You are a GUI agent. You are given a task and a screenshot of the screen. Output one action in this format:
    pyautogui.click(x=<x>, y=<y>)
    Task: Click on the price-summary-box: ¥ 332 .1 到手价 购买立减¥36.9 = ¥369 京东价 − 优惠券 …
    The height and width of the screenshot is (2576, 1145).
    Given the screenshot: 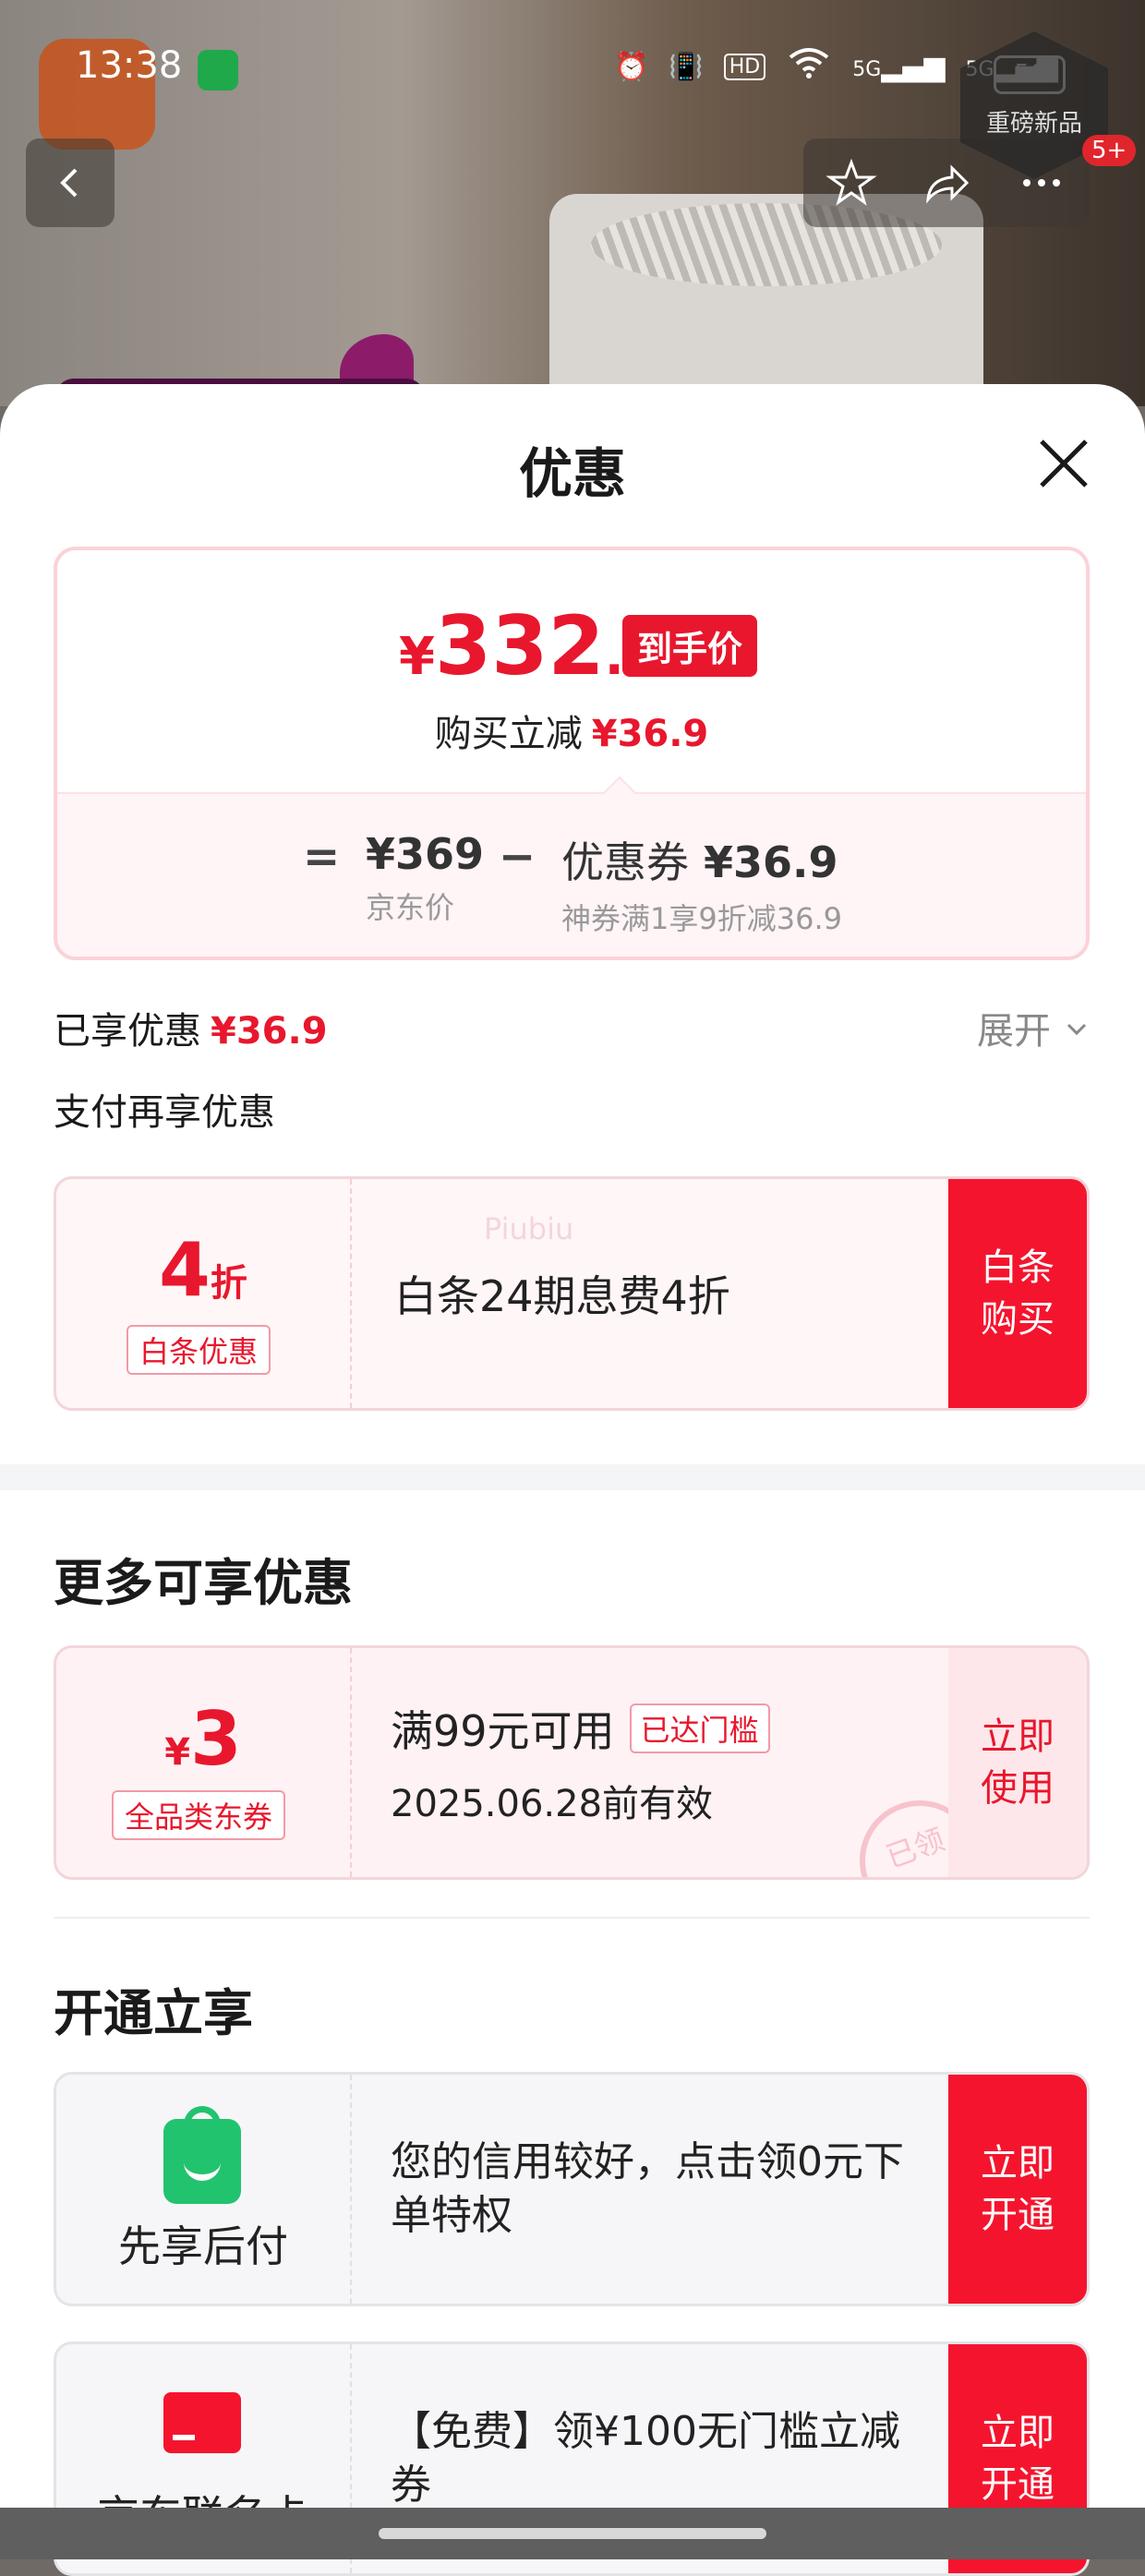 What is the action you would take?
    pyautogui.click(x=572, y=753)
    